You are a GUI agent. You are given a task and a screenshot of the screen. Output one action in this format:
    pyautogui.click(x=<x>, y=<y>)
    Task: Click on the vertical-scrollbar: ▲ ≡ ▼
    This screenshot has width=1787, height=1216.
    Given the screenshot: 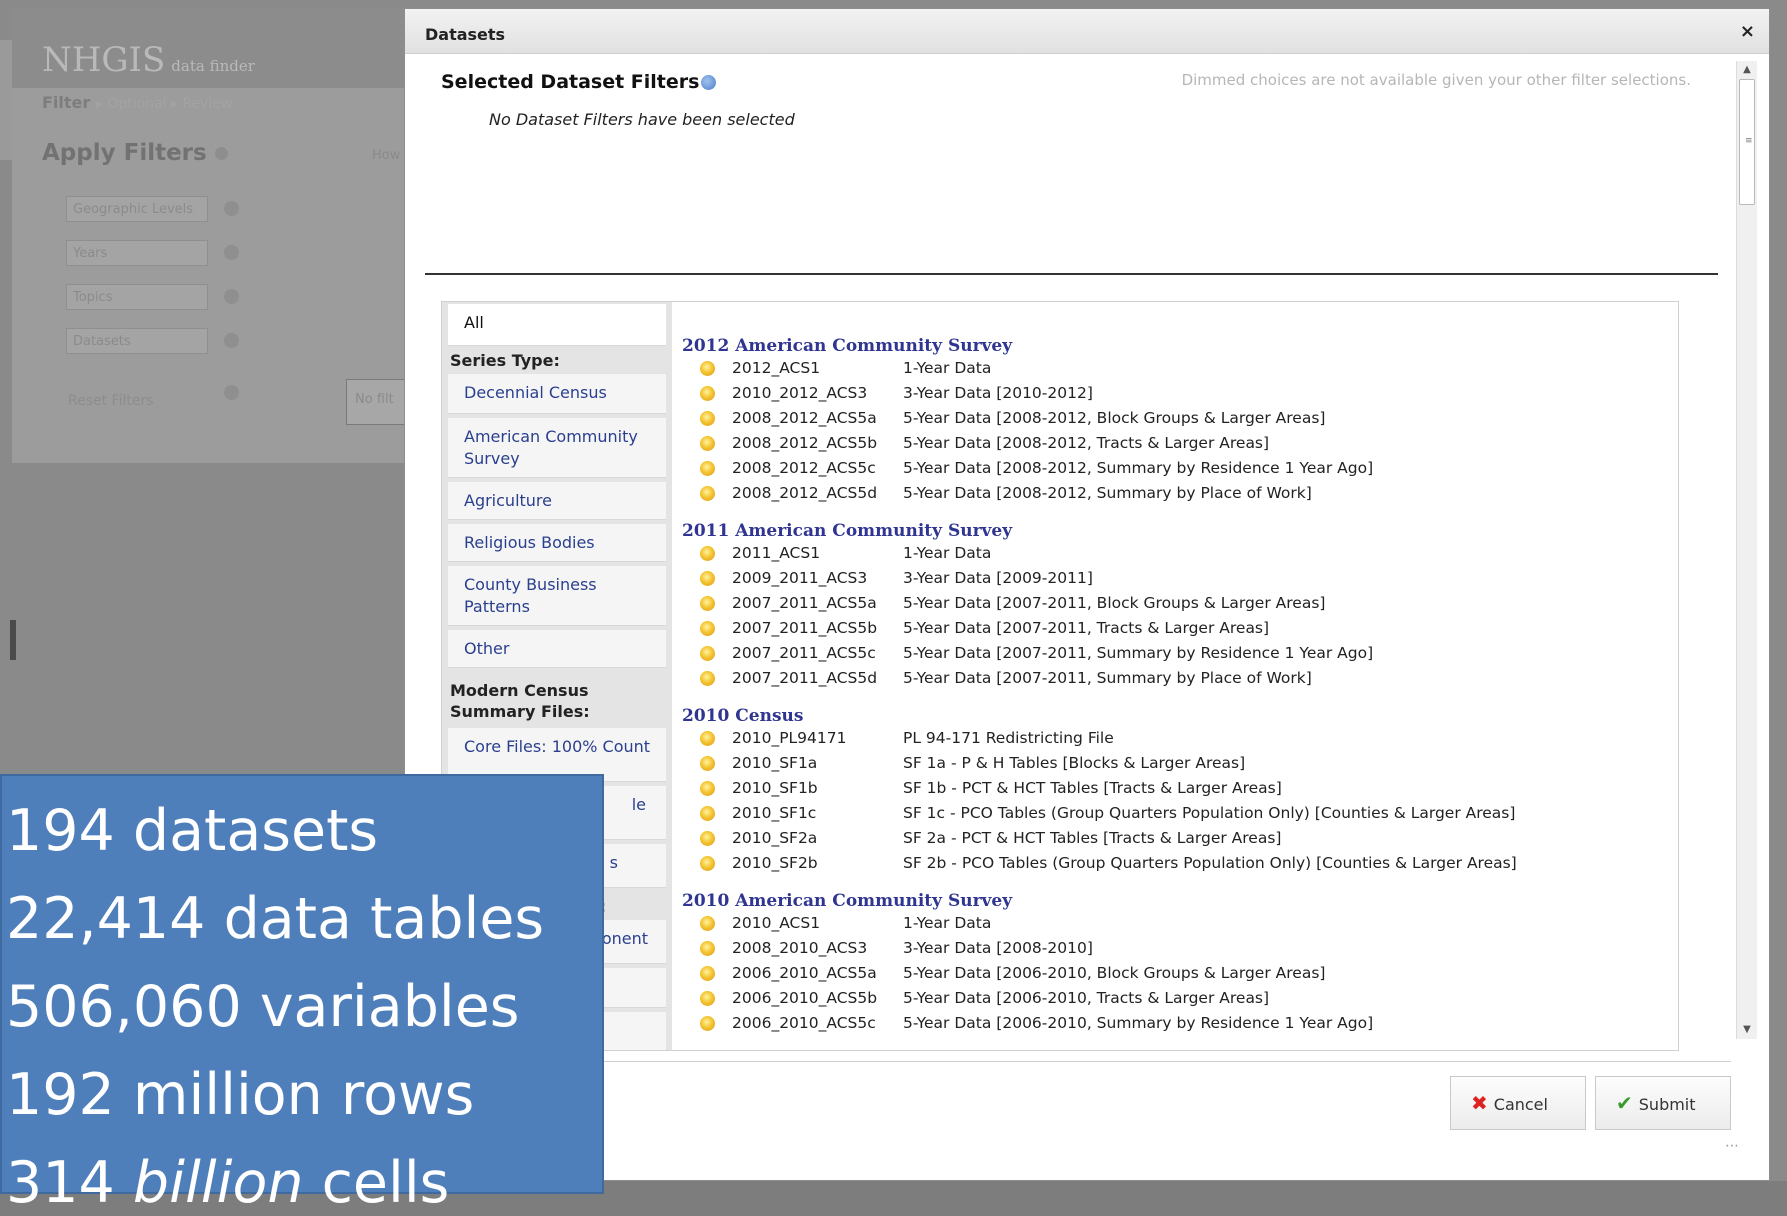 What is the action you would take?
    pyautogui.click(x=1746, y=550)
    